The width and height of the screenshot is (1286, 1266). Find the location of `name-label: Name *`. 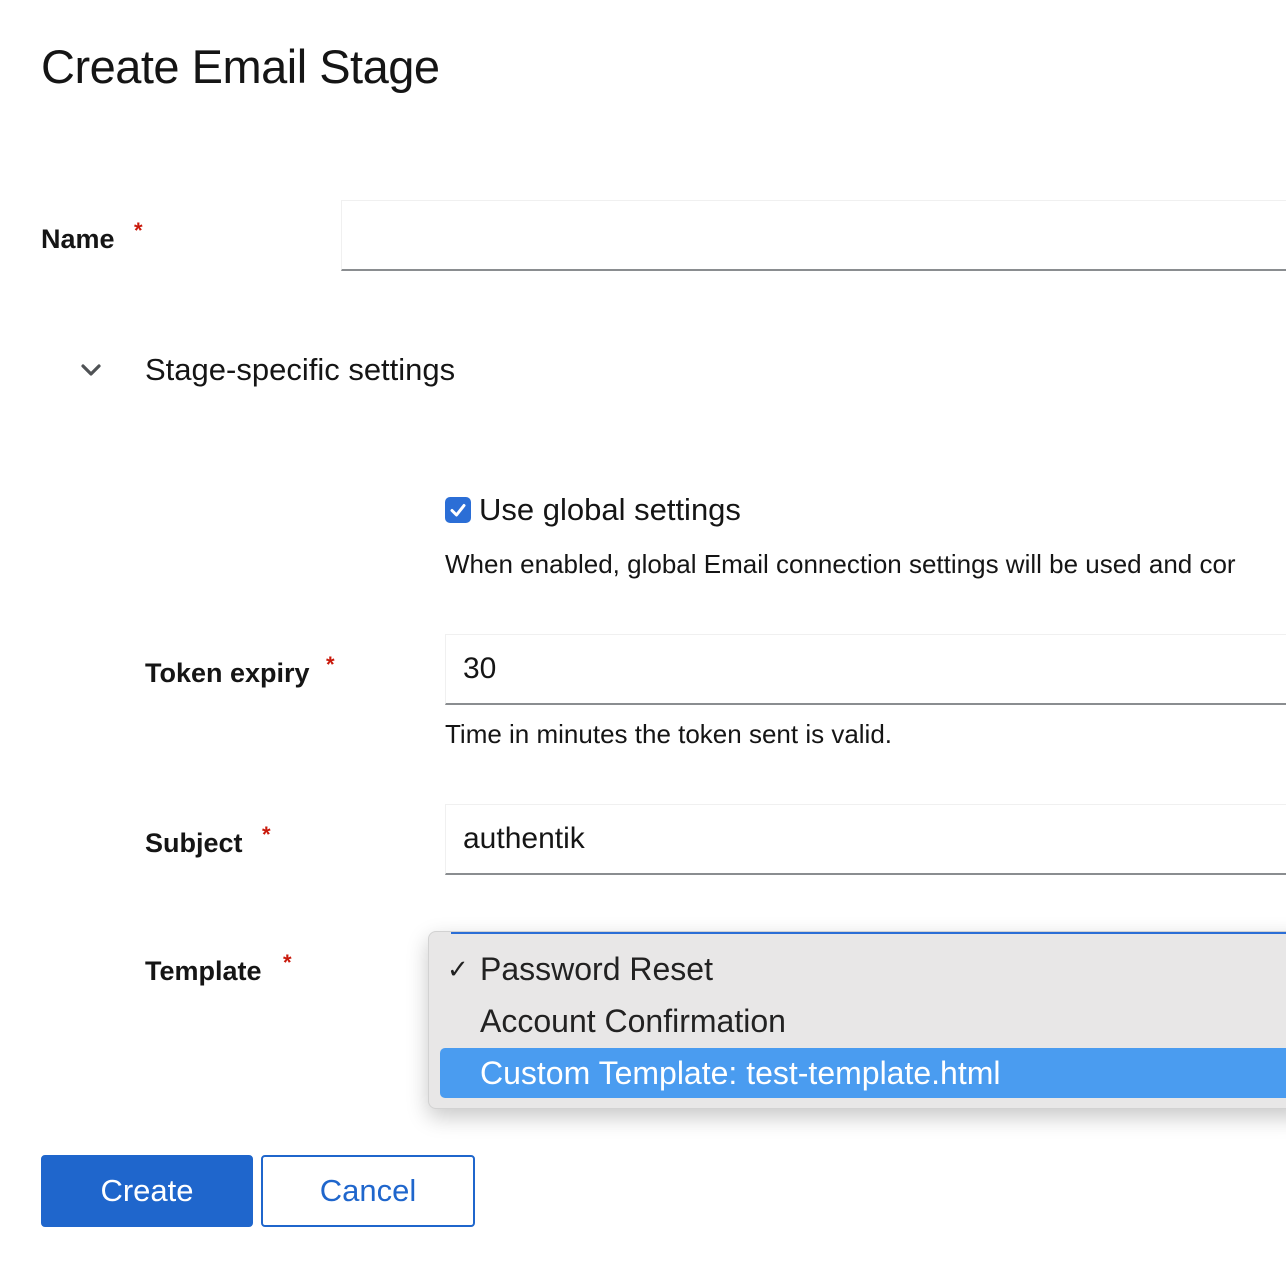

name-label: Name * is located at coordinates (92, 237).